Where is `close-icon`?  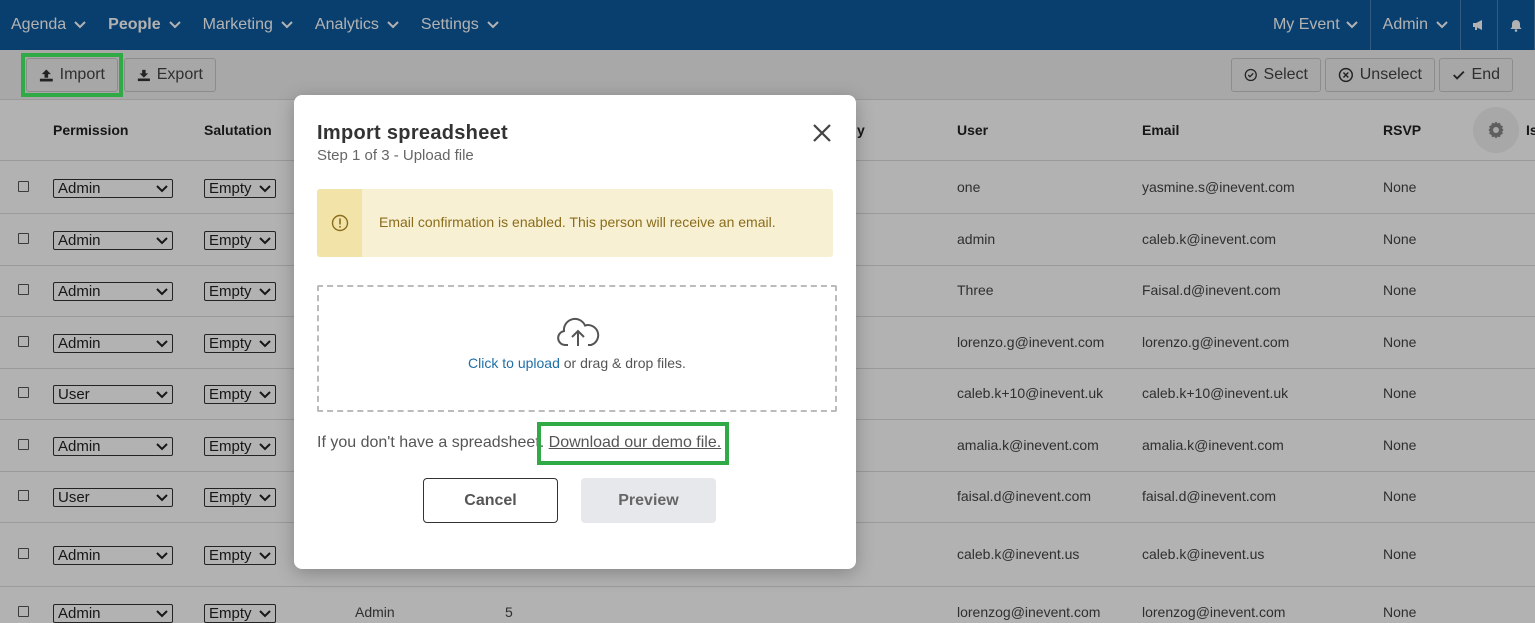 close-icon is located at coordinates (822, 133).